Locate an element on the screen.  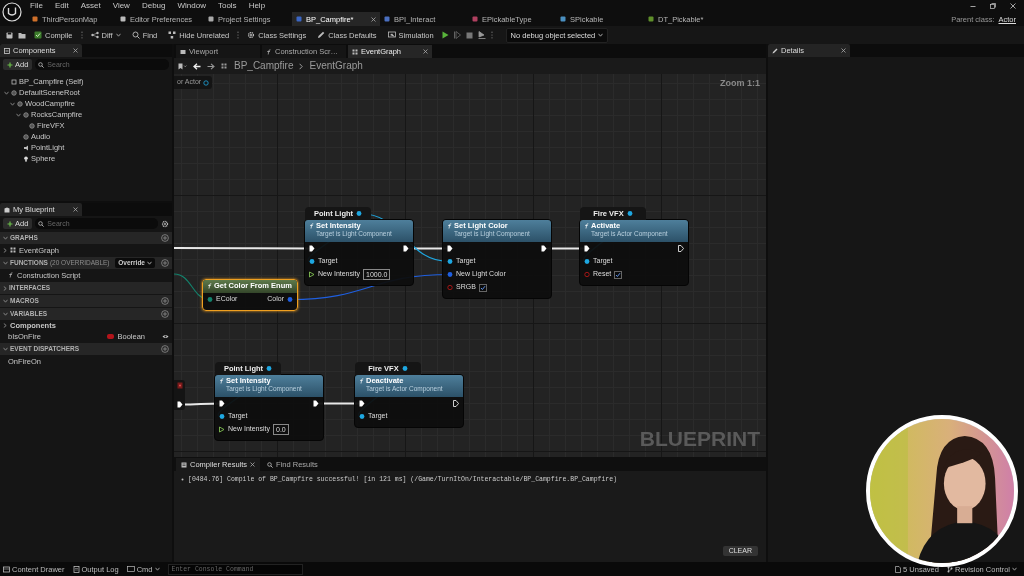
menu-item: Asset is located at coordinates (90, 6).